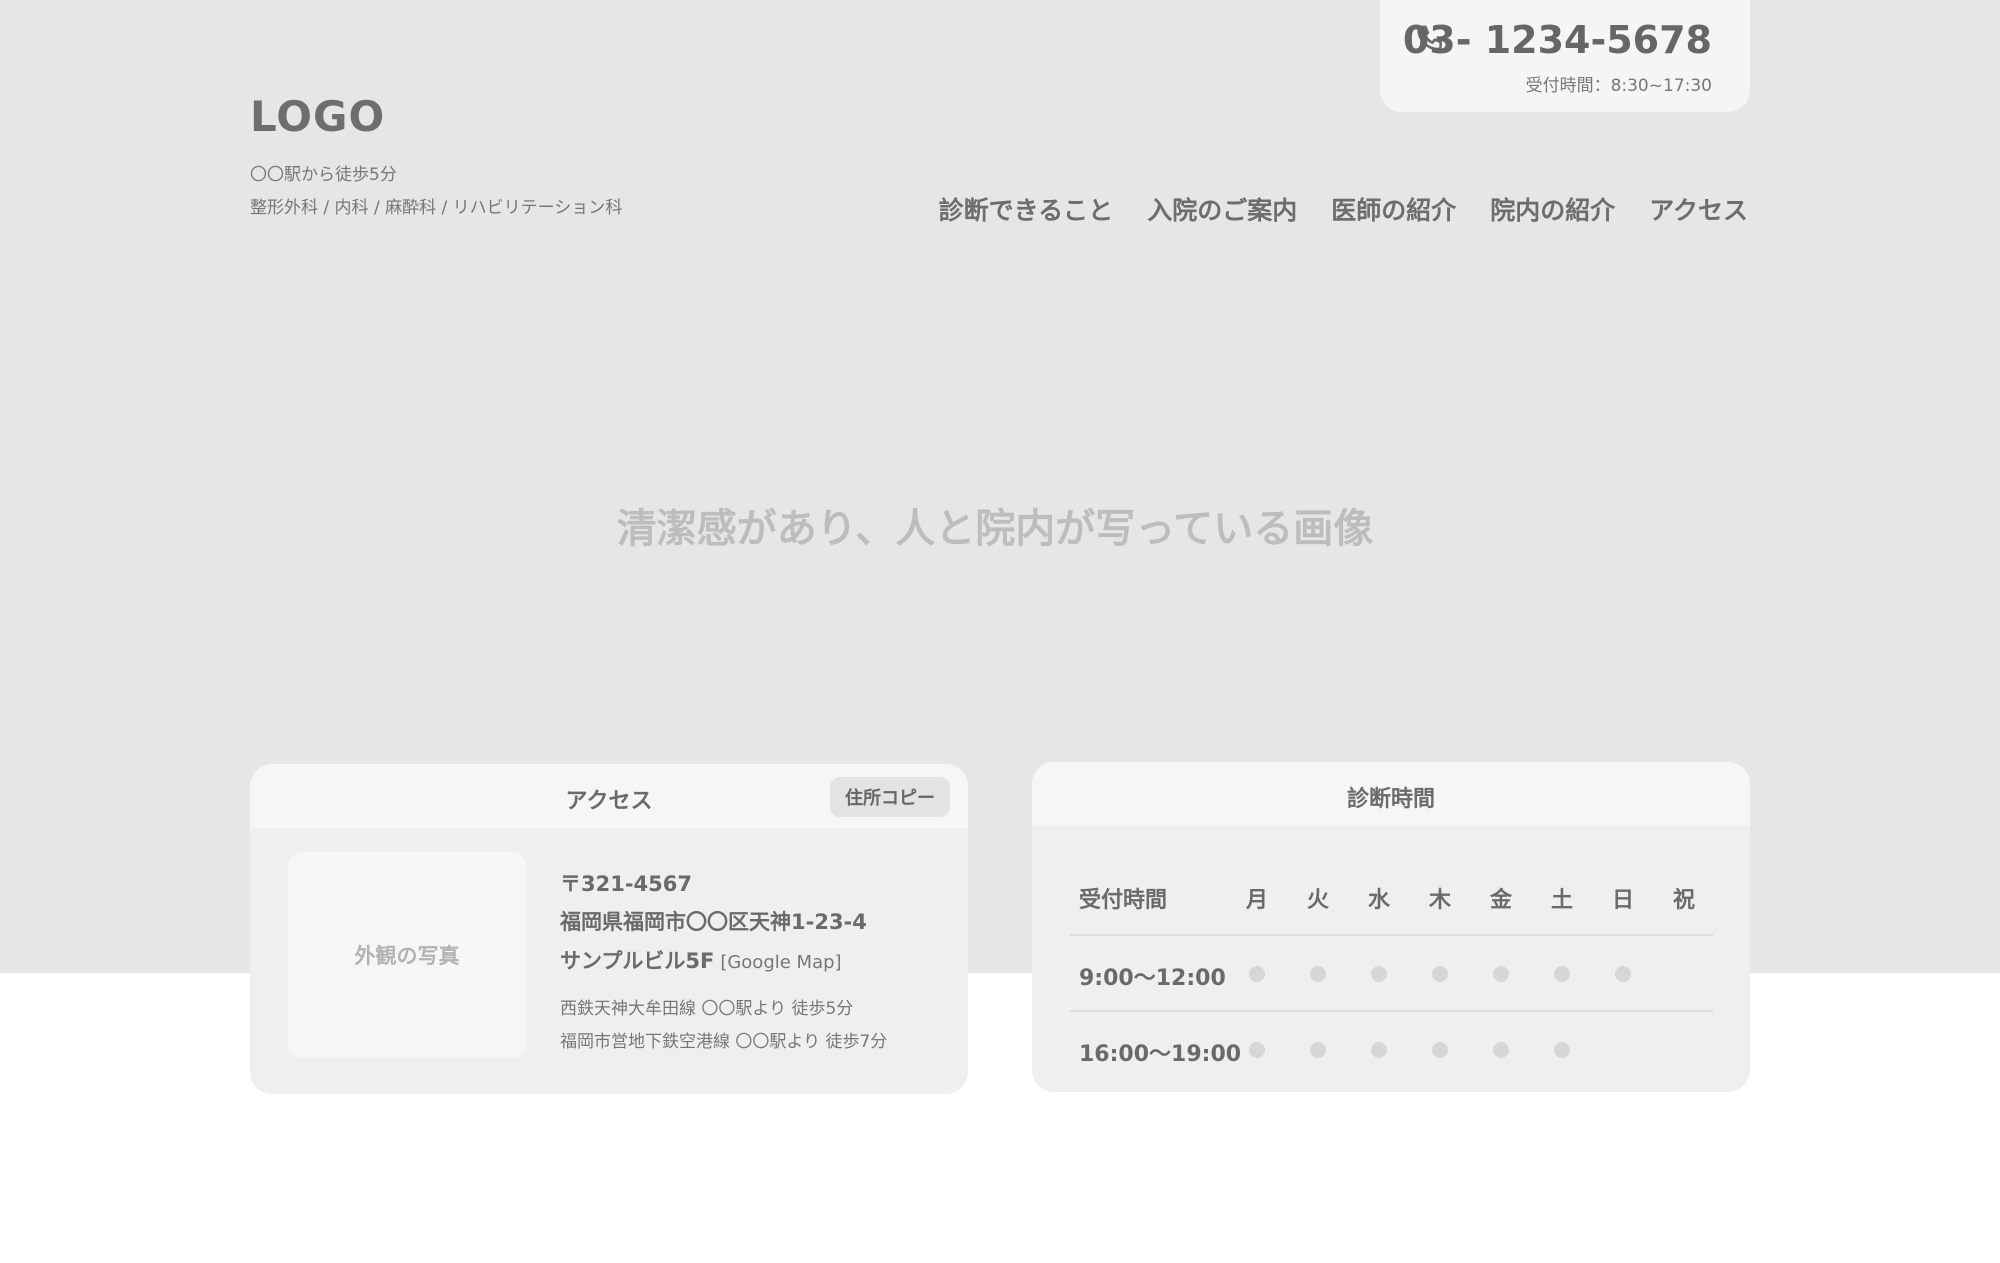  Describe the element at coordinates (713, 922) in the screenshot. I see `address-line1: 福岡県福岡市〇〇区天神1-23-4` at that location.